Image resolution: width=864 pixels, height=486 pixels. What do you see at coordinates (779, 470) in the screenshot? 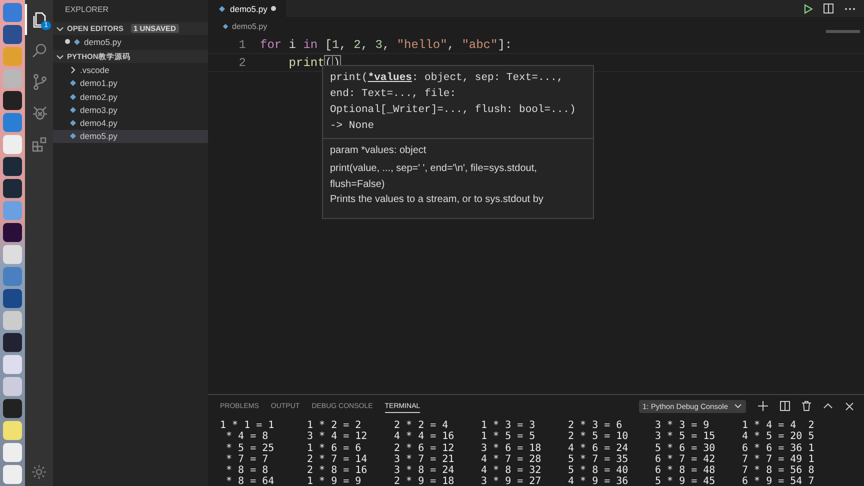
I see `terminal-output: 7 * 8 = 56 8` at bounding box center [779, 470].